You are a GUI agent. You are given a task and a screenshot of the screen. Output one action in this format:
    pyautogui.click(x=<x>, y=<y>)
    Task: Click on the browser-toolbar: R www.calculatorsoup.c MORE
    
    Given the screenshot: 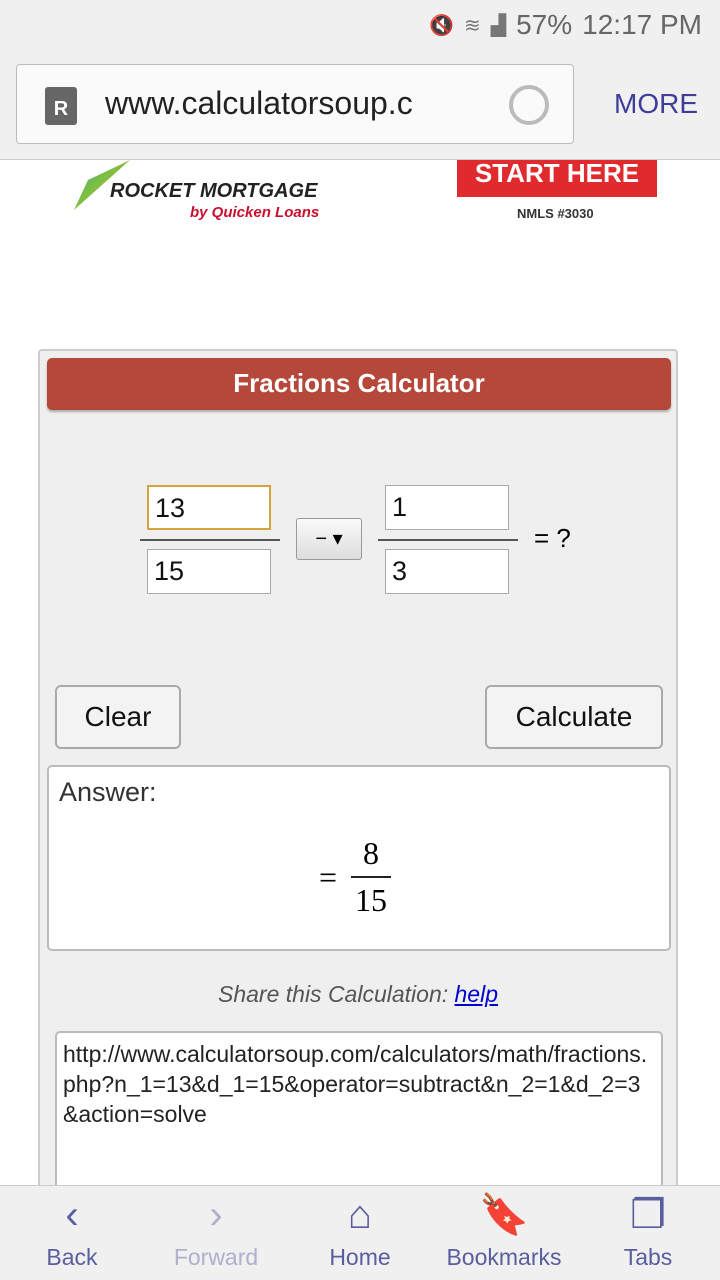 What is the action you would take?
    pyautogui.click(x=360, y=105)
    